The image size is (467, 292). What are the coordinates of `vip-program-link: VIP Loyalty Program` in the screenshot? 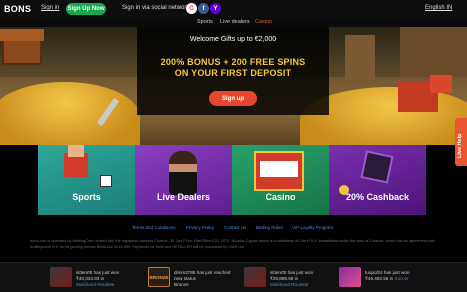 It's located at (312, 227).